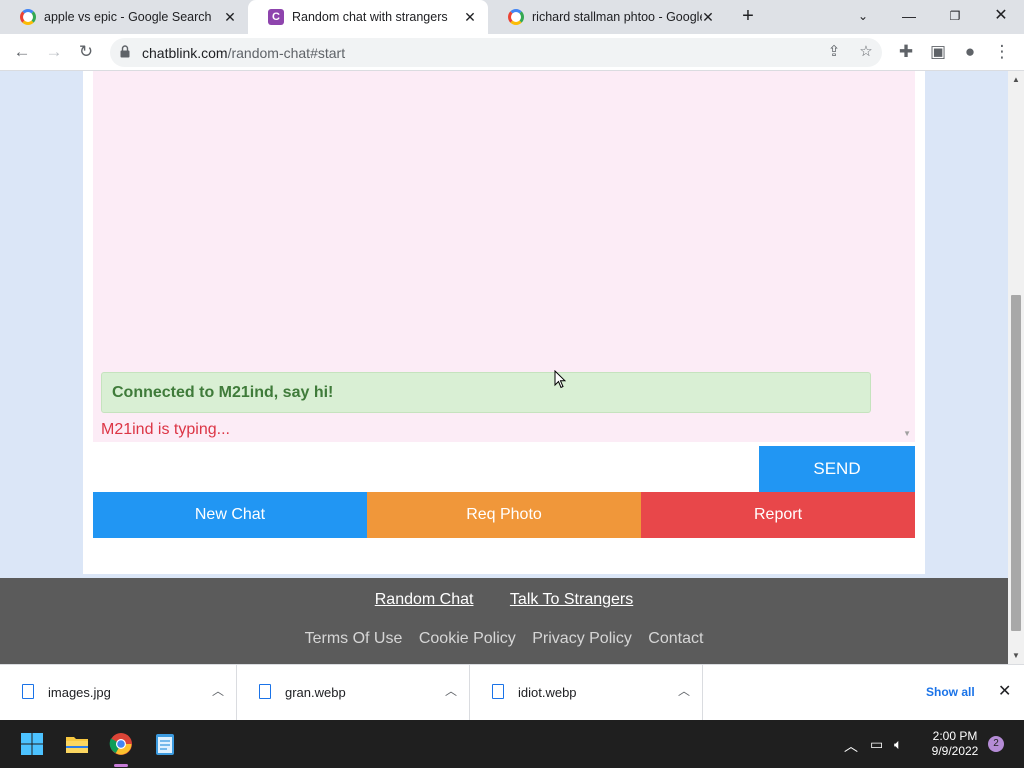 This screenshot has height=768, width=1024. I want to click on forward-icon: →, so click(54, 52).